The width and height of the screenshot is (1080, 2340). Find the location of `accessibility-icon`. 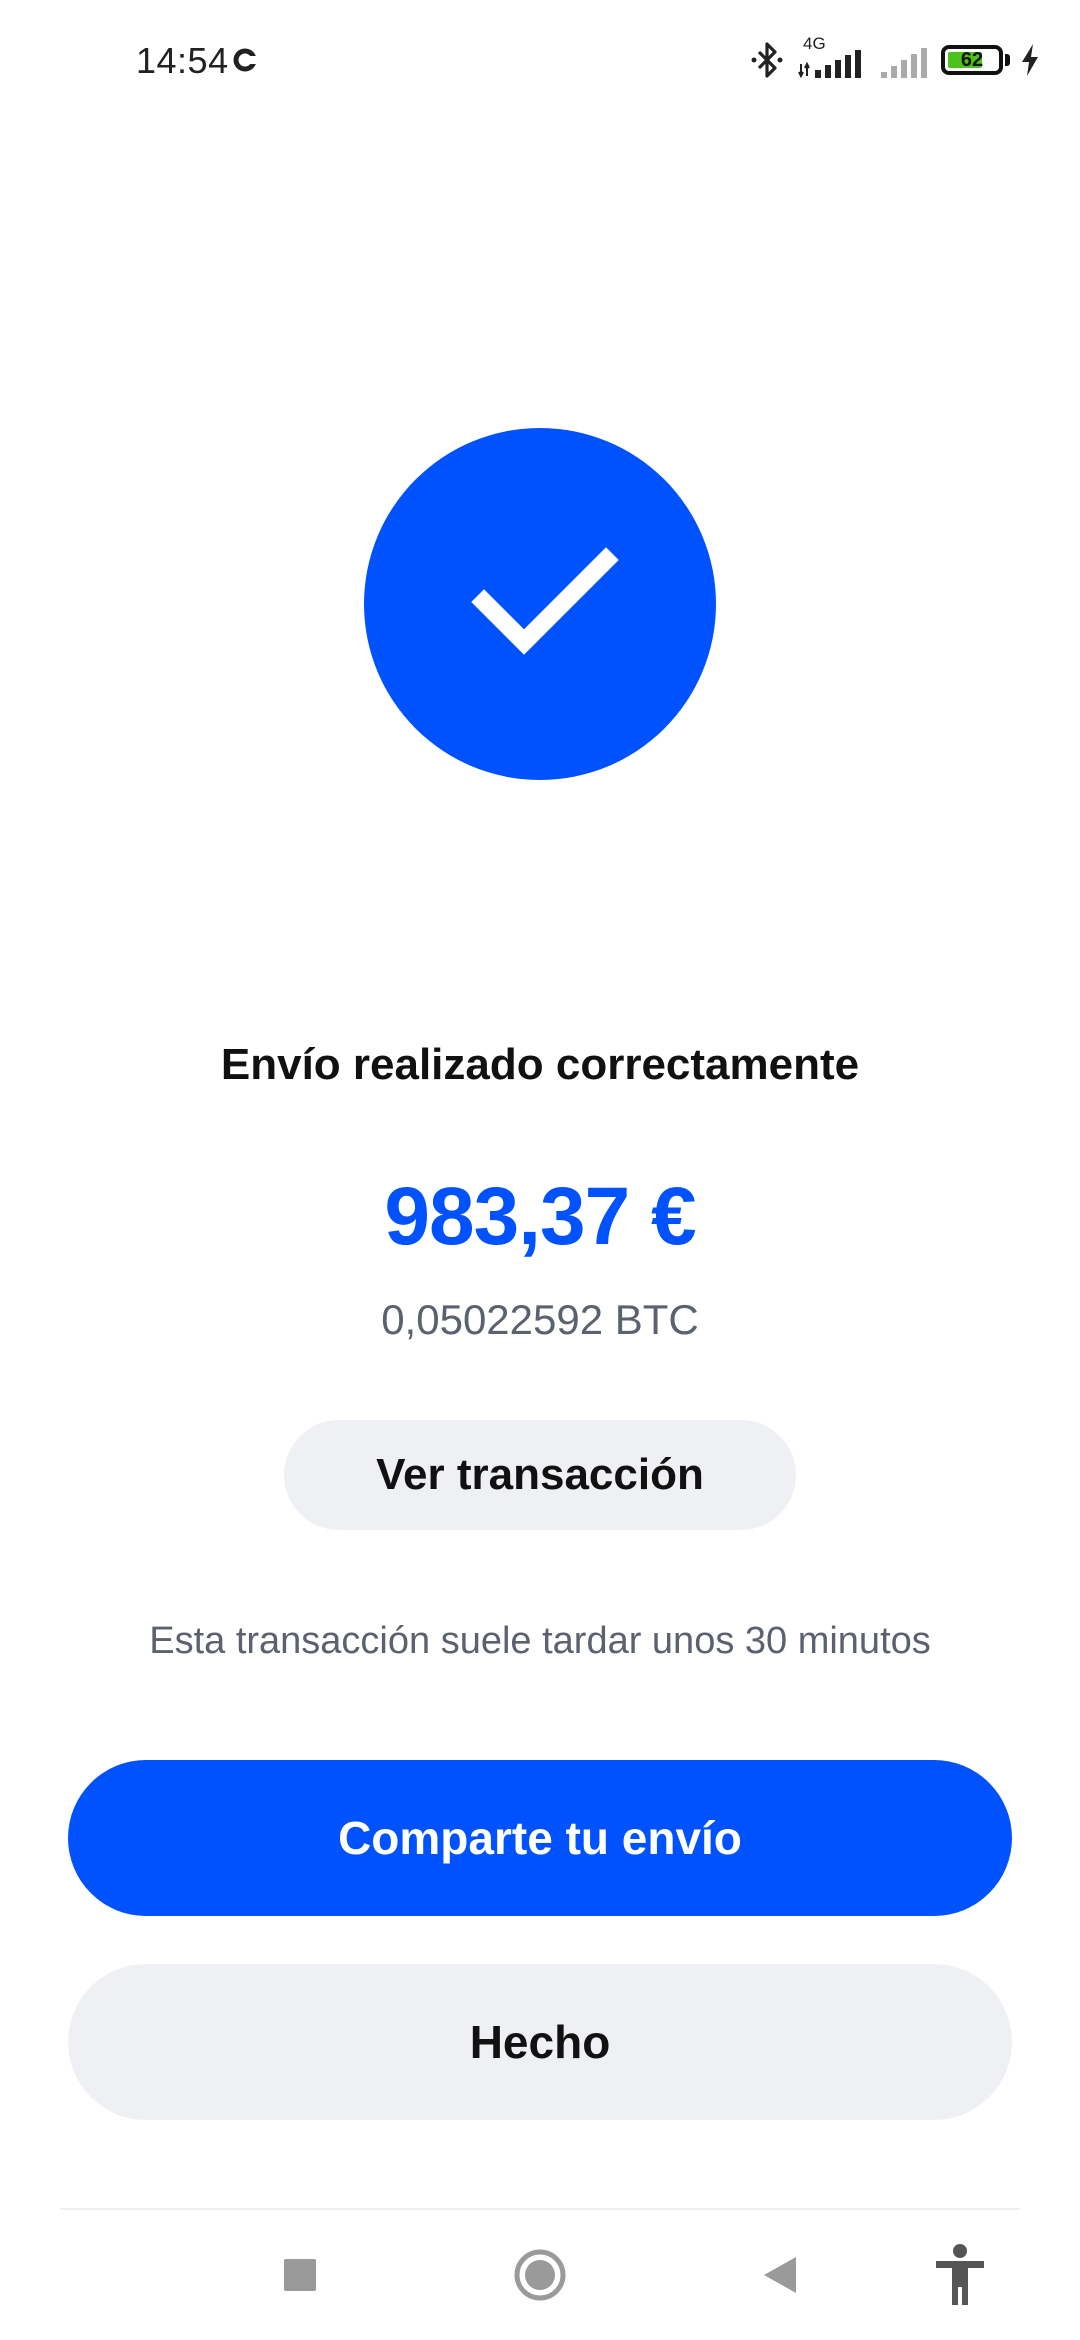

accessibility-icon is located at coordinates (960, 2274).